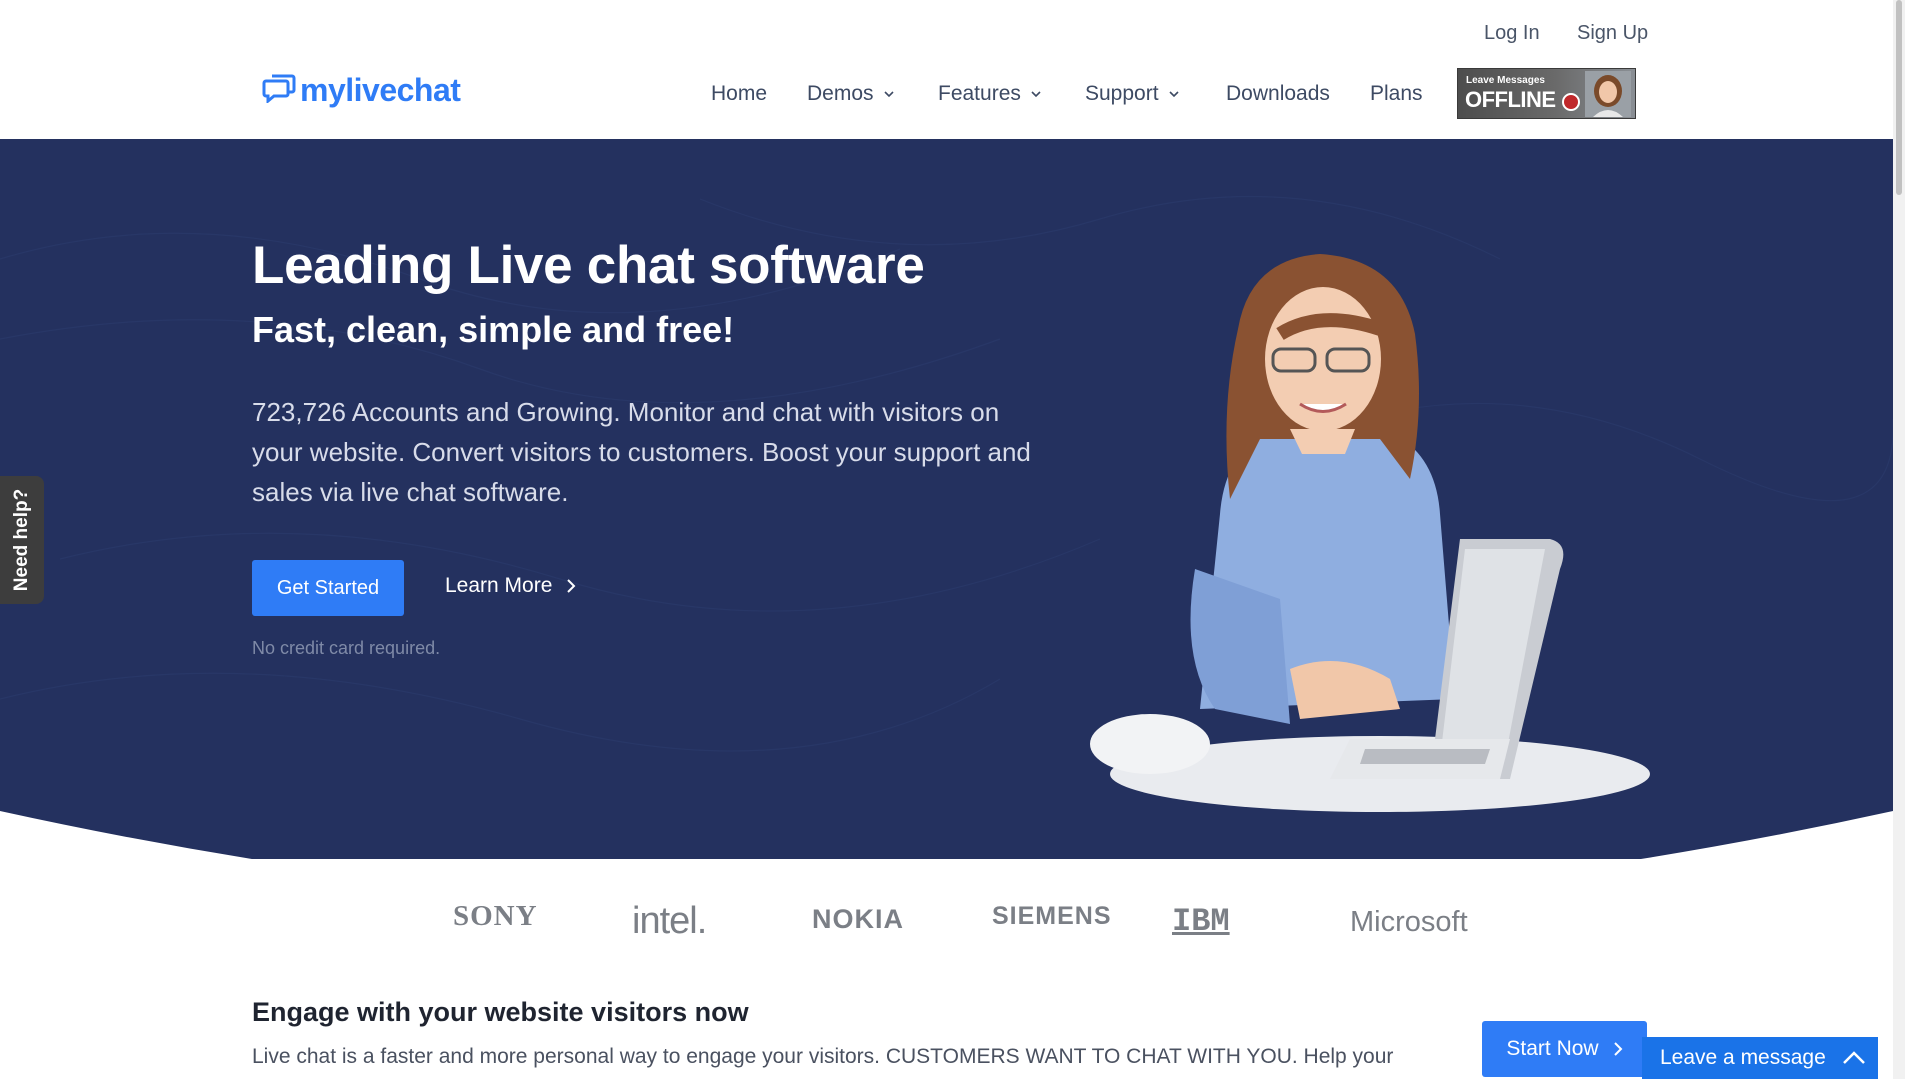 This screenshot has height=1079, width=1905. Describe the element at coordinates (840, 93) in the screenshot. I see `nav-demos-label: Demos` at that location.